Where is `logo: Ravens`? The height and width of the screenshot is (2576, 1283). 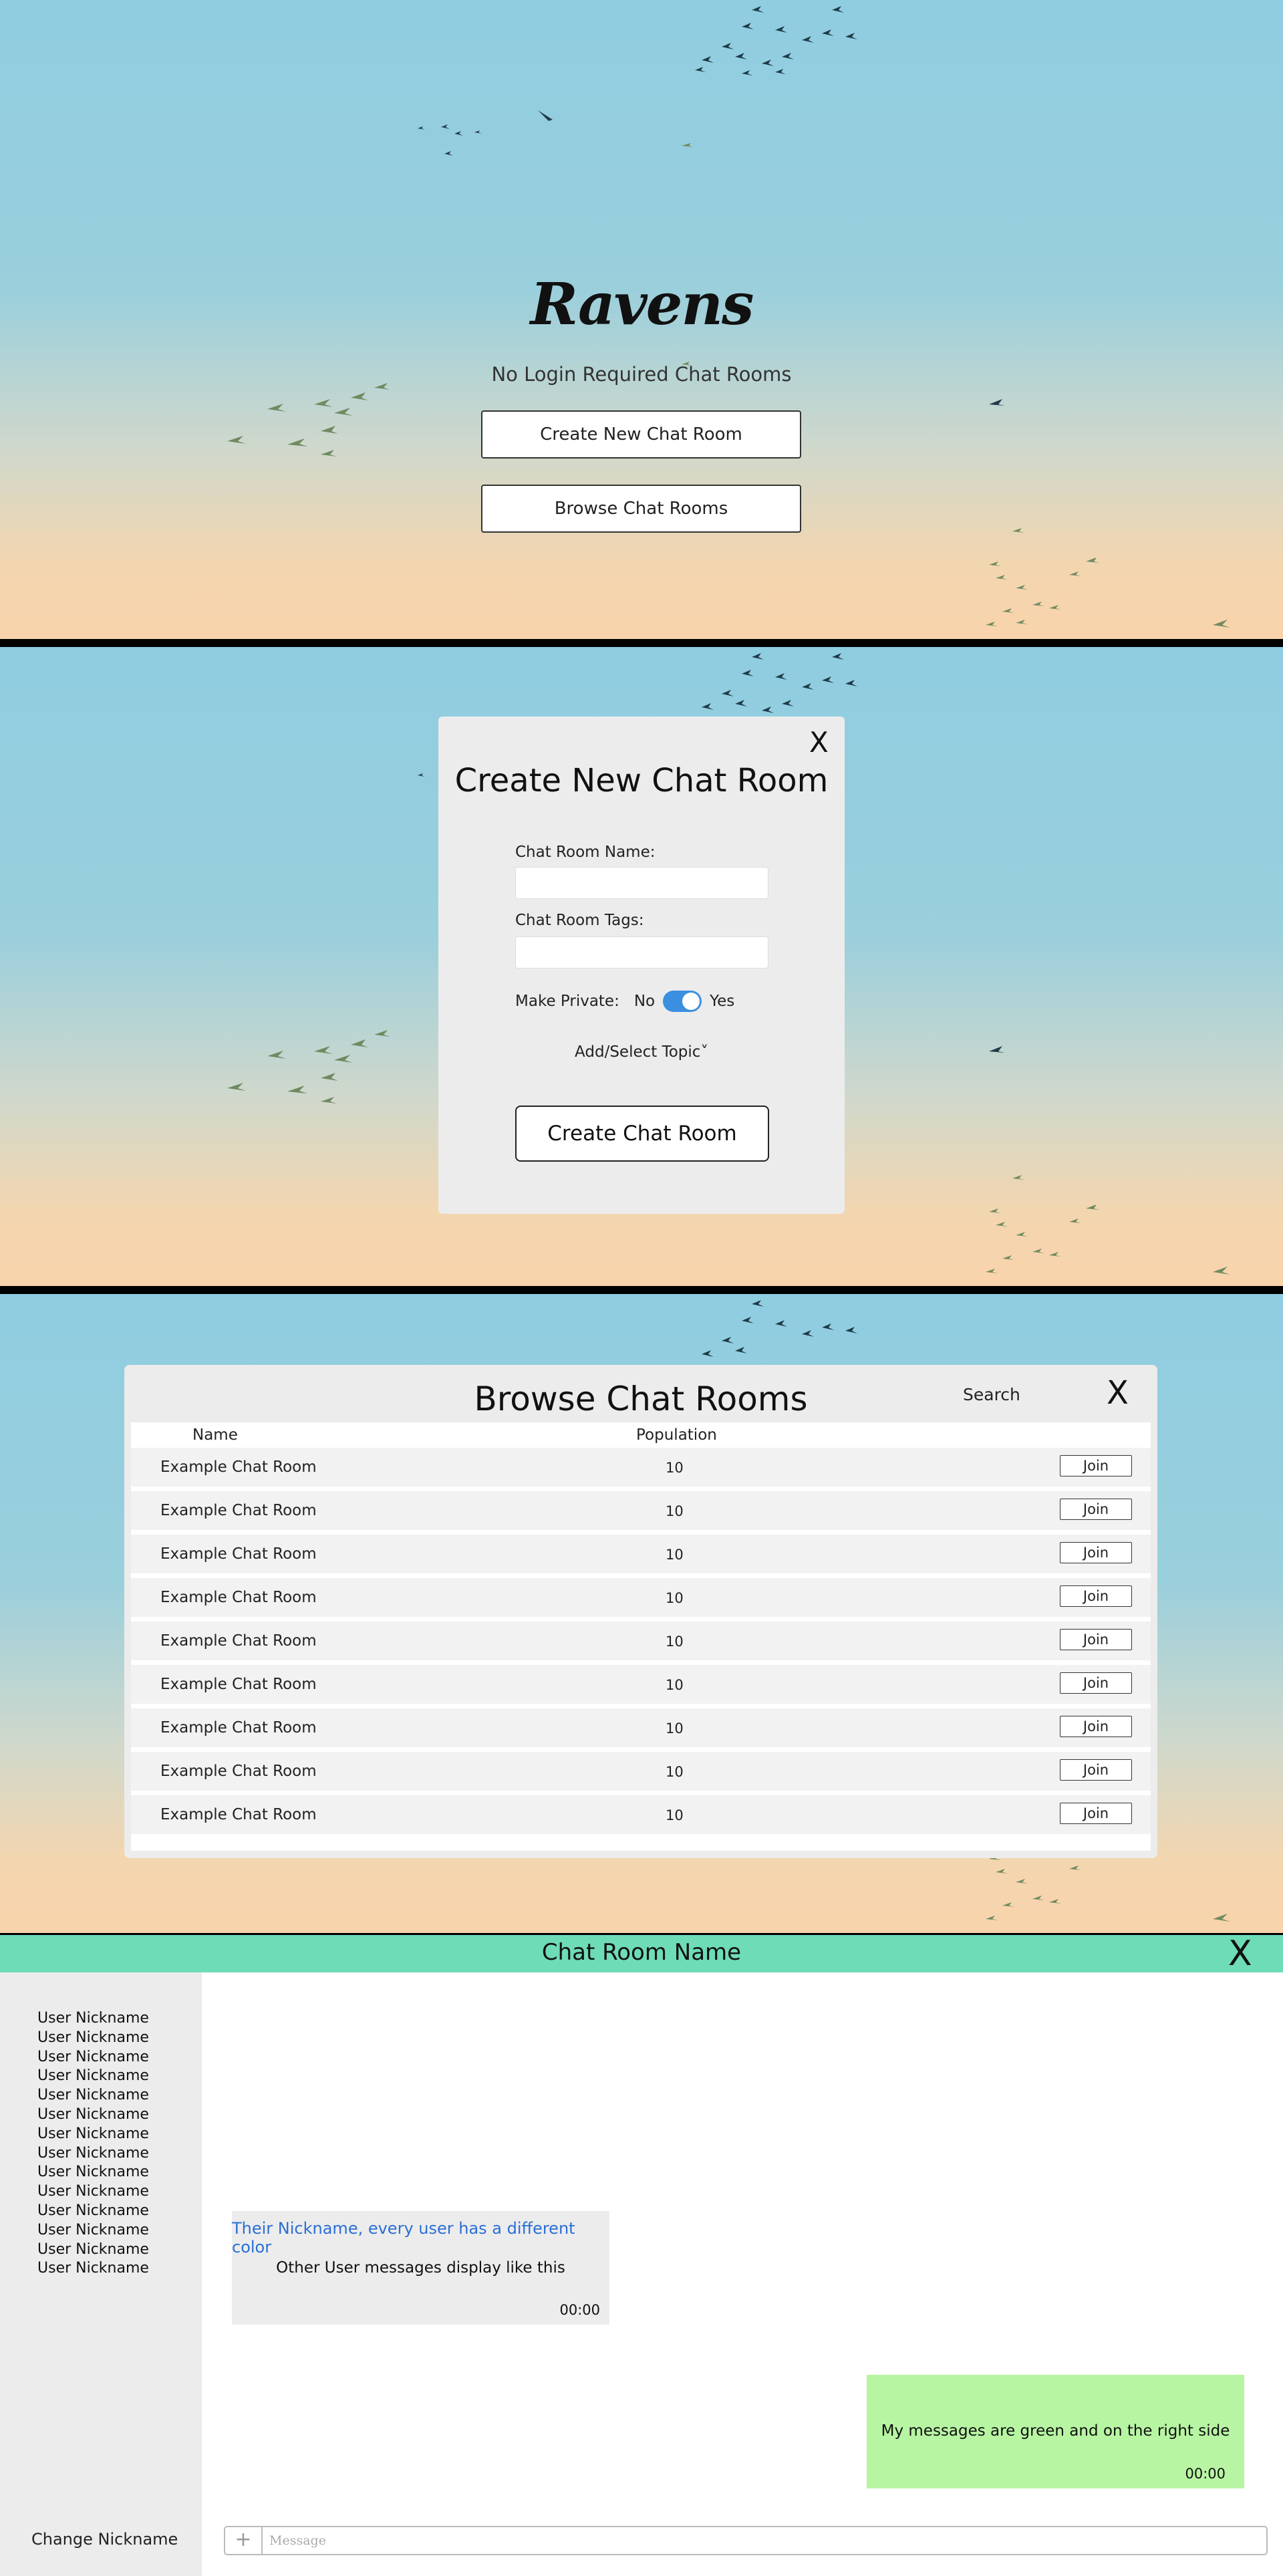 logo: Ravens is located at coordinates (642, 304).